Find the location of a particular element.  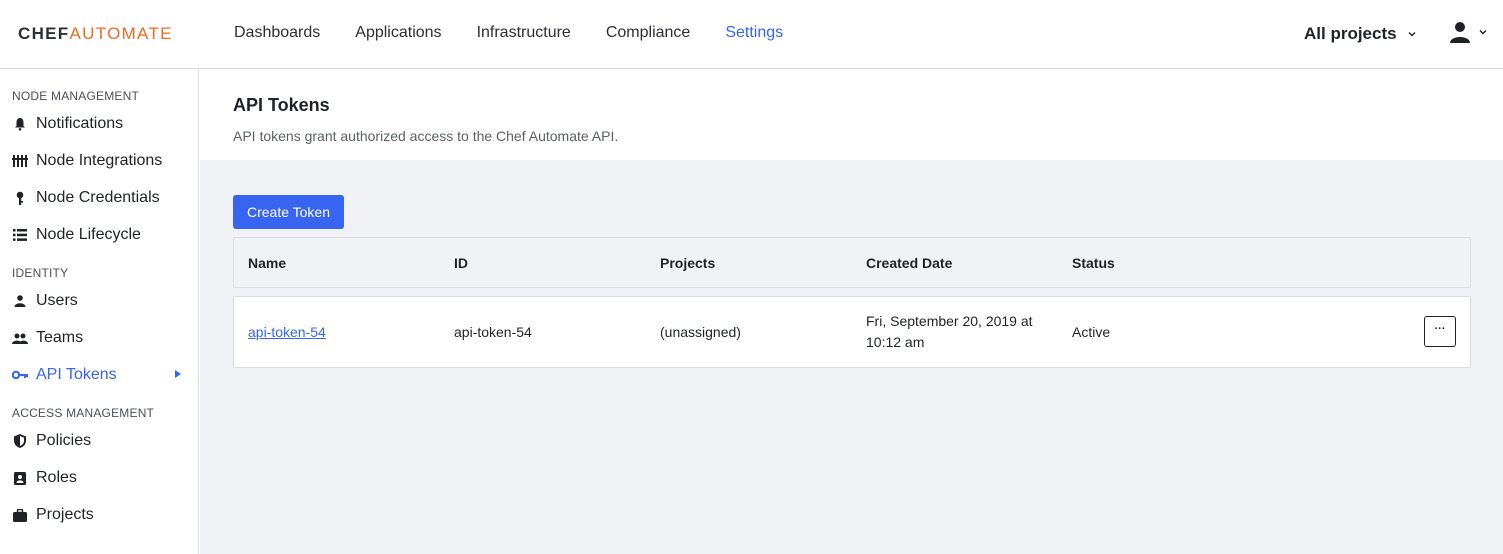

list-icon is located at coordinates (20, 235).